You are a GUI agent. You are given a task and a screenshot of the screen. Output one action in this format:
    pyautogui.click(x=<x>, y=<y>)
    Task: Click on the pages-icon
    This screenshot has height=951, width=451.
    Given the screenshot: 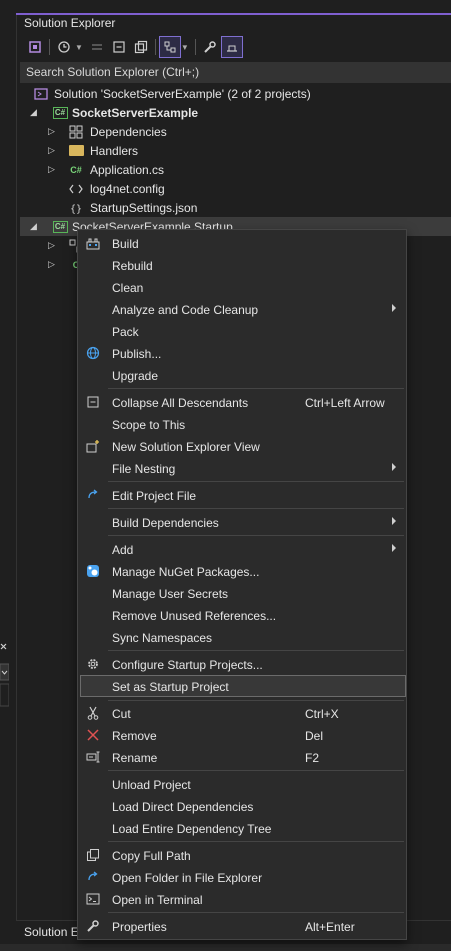 What is the action you would take?
    pyautogui.click(x=141, y=47)
    